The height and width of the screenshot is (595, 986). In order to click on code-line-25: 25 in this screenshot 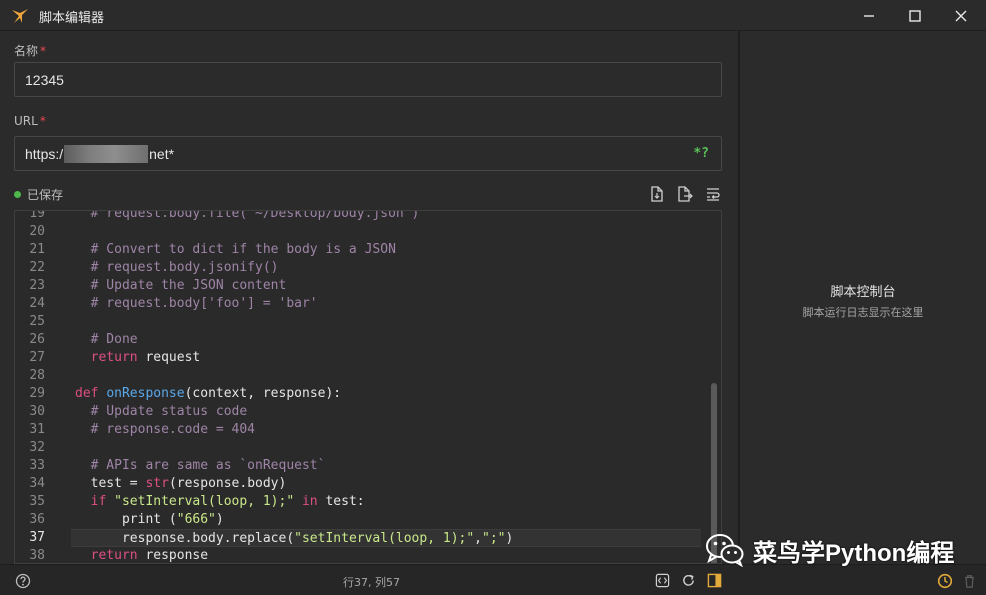, I will do `click(368, 322)`.